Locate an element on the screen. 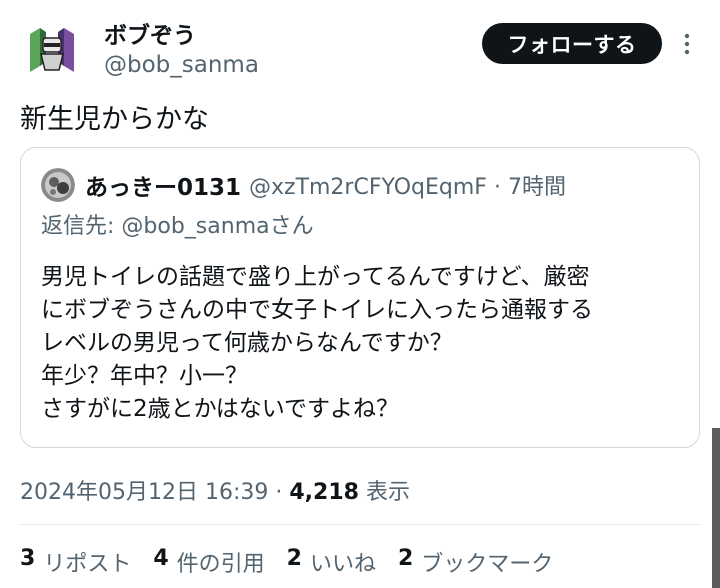 The width and height of the screenshot is (720, 588). timestamp-row: 2024年05月12日 16:39 · 4,218 表示 is located at coordinates (215, 490).